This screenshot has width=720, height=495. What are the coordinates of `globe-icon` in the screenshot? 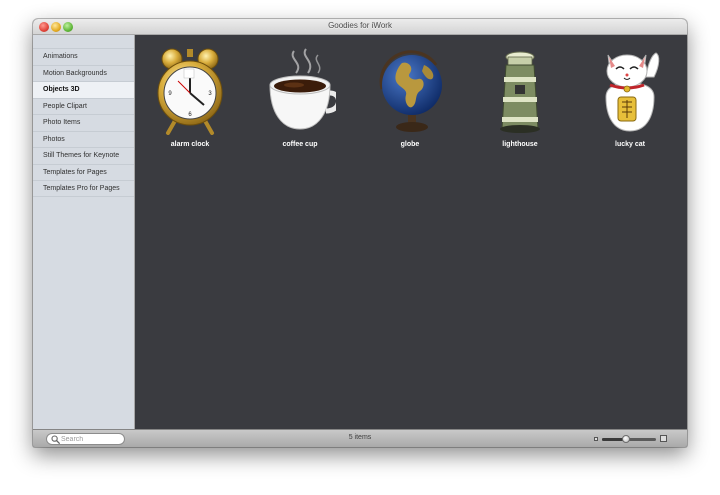 It's located at (410, 91).